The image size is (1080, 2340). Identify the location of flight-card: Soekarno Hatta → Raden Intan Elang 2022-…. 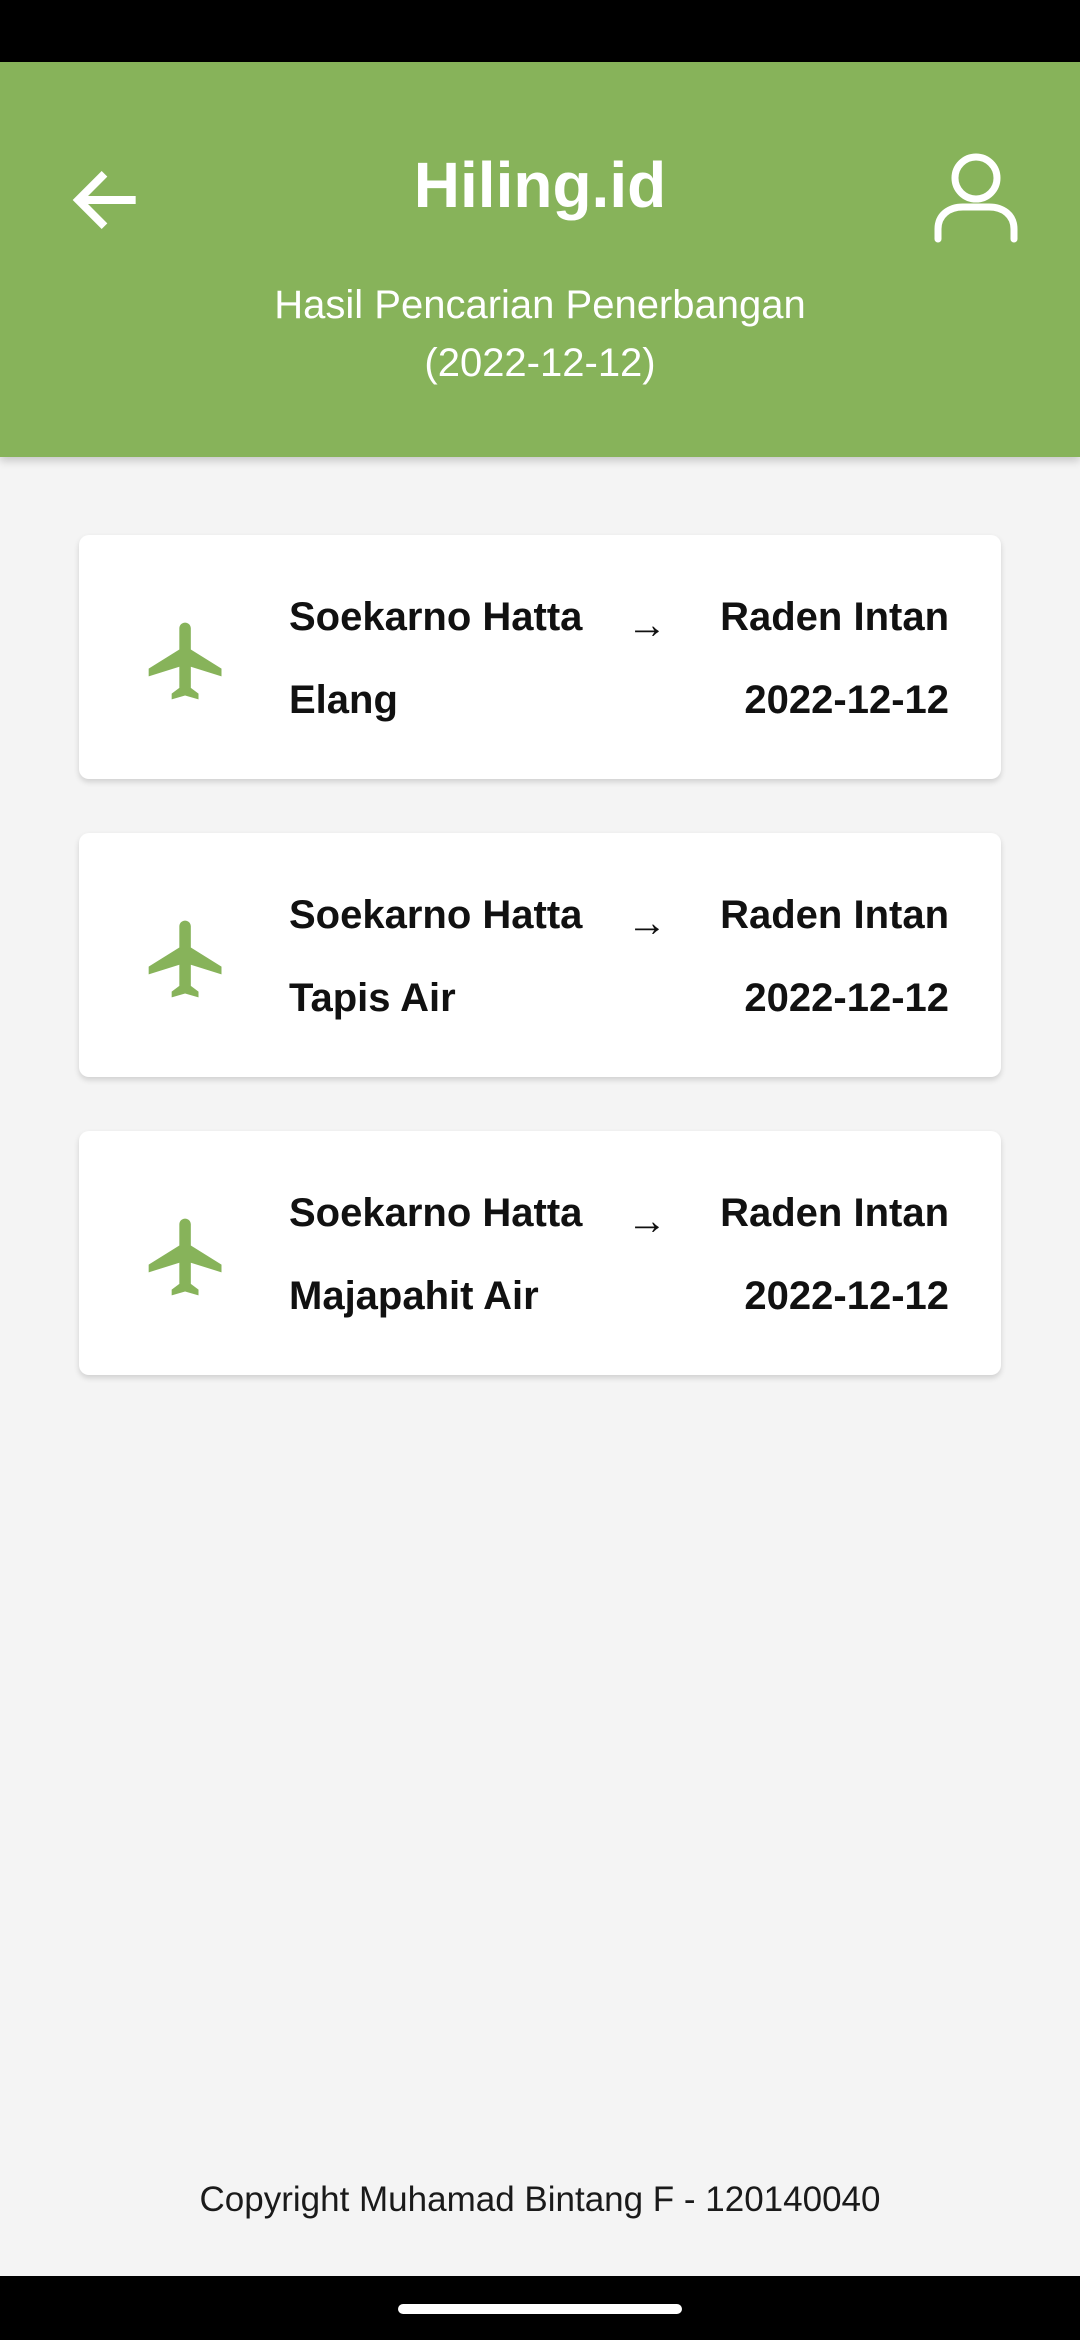
(540, 657).